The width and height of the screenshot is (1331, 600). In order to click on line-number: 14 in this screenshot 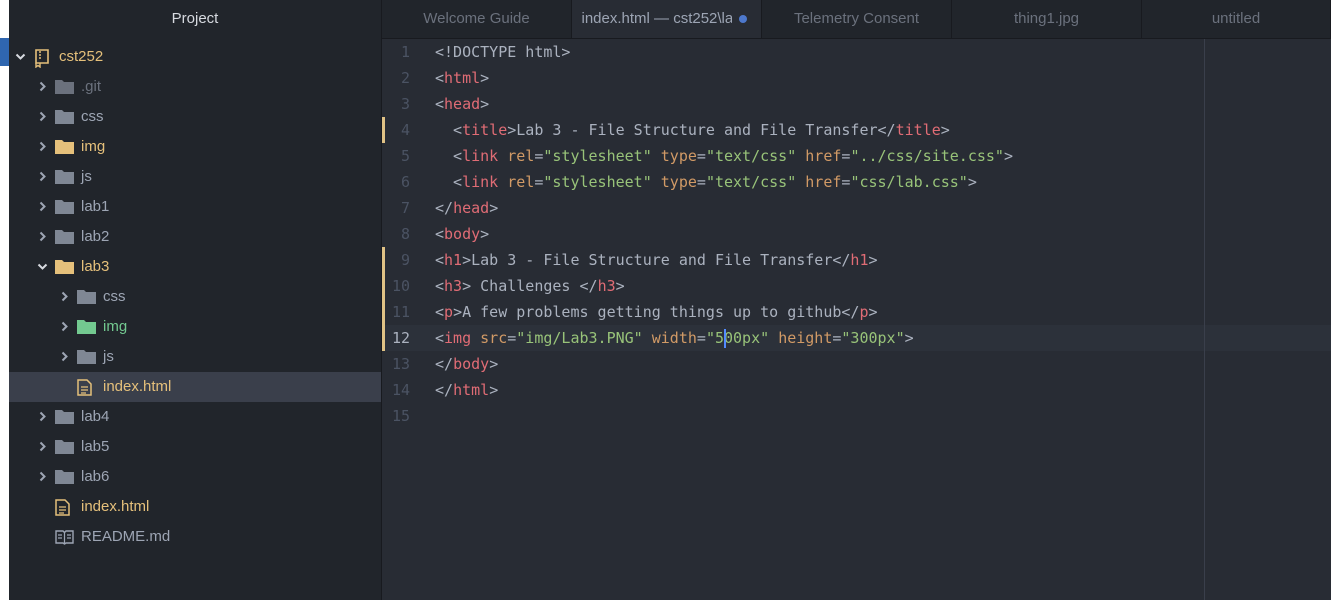, I will do `click(403, 390)`.